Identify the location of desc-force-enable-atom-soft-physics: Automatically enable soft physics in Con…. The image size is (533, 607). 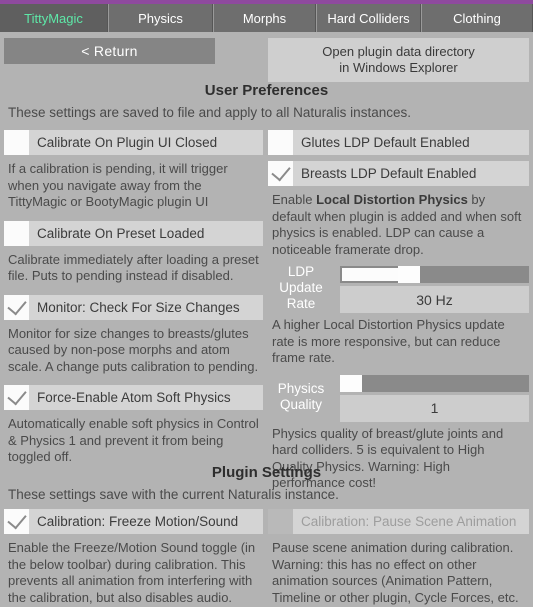
(133, 440).